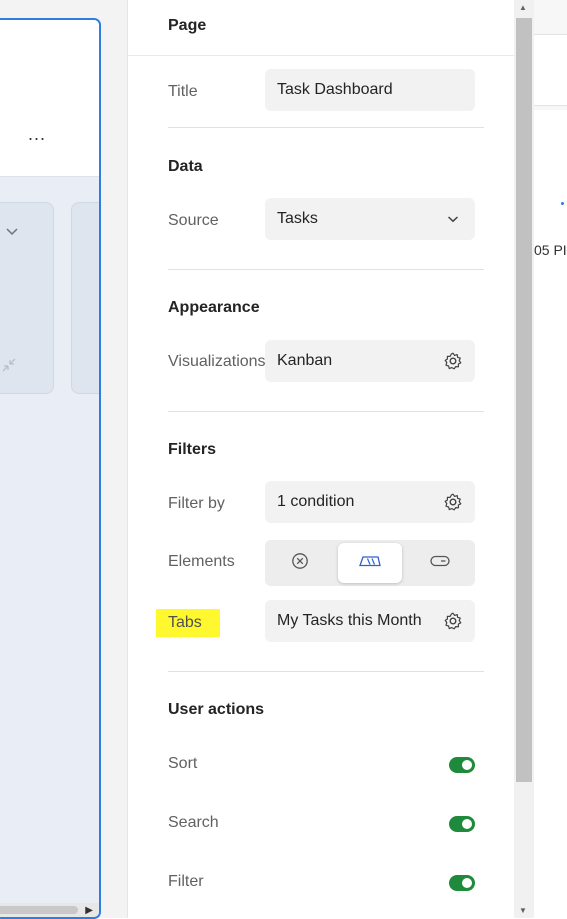 This screenshot has height=919, width=567. I want to click on elements-label: Elements, so click(201, 561).